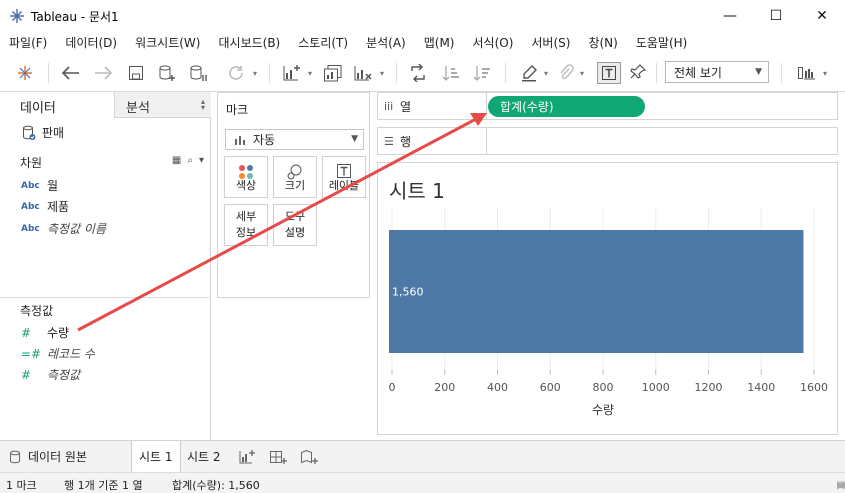 The image size is (845, 493). I want to click on bar-data-label: 1,560, so click(408, 292).